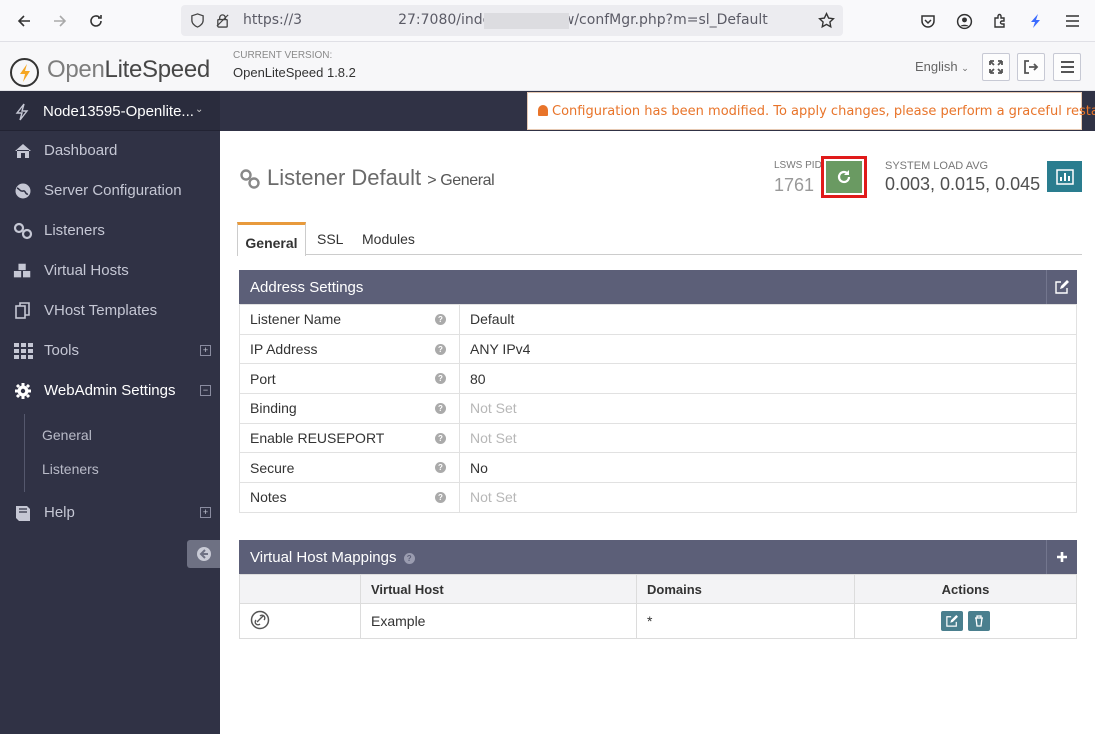 The image size is (1095, 734). I want to click on edit-icon, so click(1062, 287).